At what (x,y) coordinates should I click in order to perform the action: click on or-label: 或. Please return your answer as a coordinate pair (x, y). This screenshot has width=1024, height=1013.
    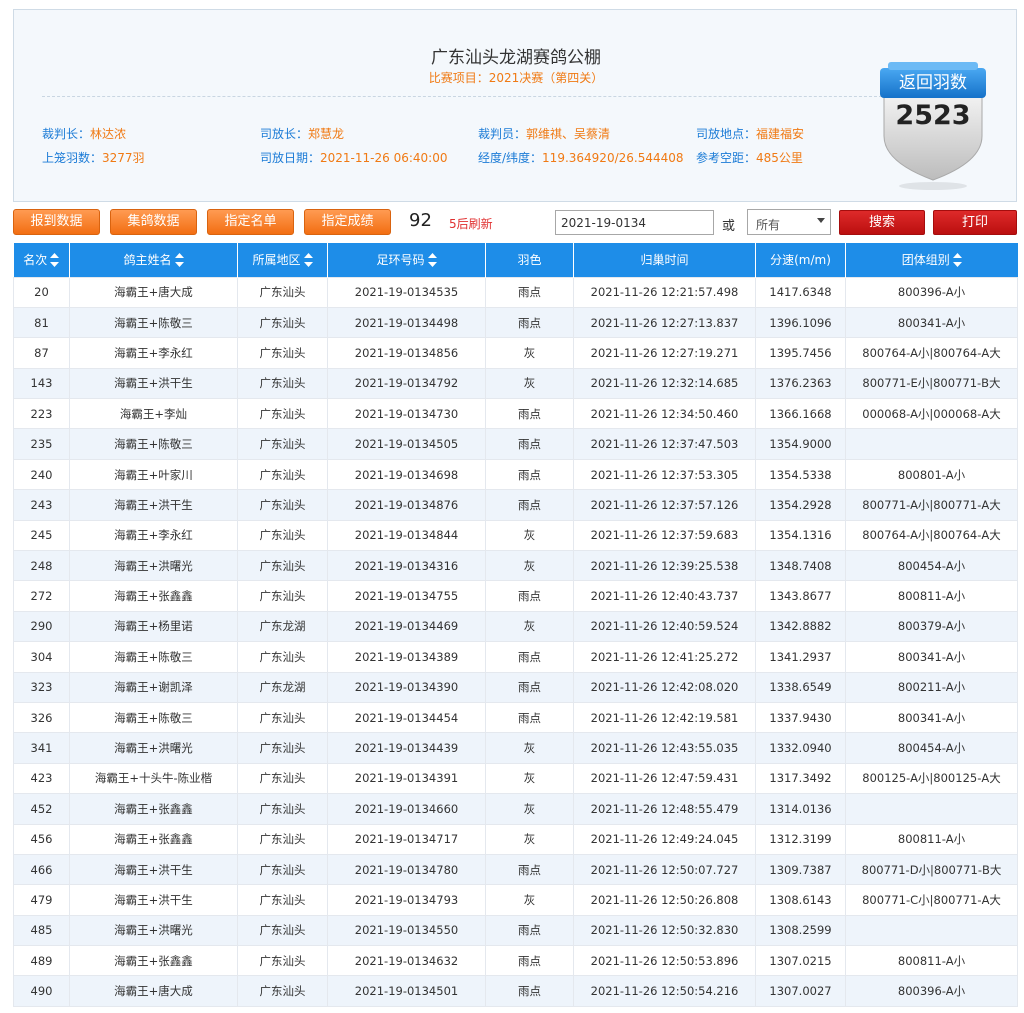
    Looking at the image, I should click on (729, 226).